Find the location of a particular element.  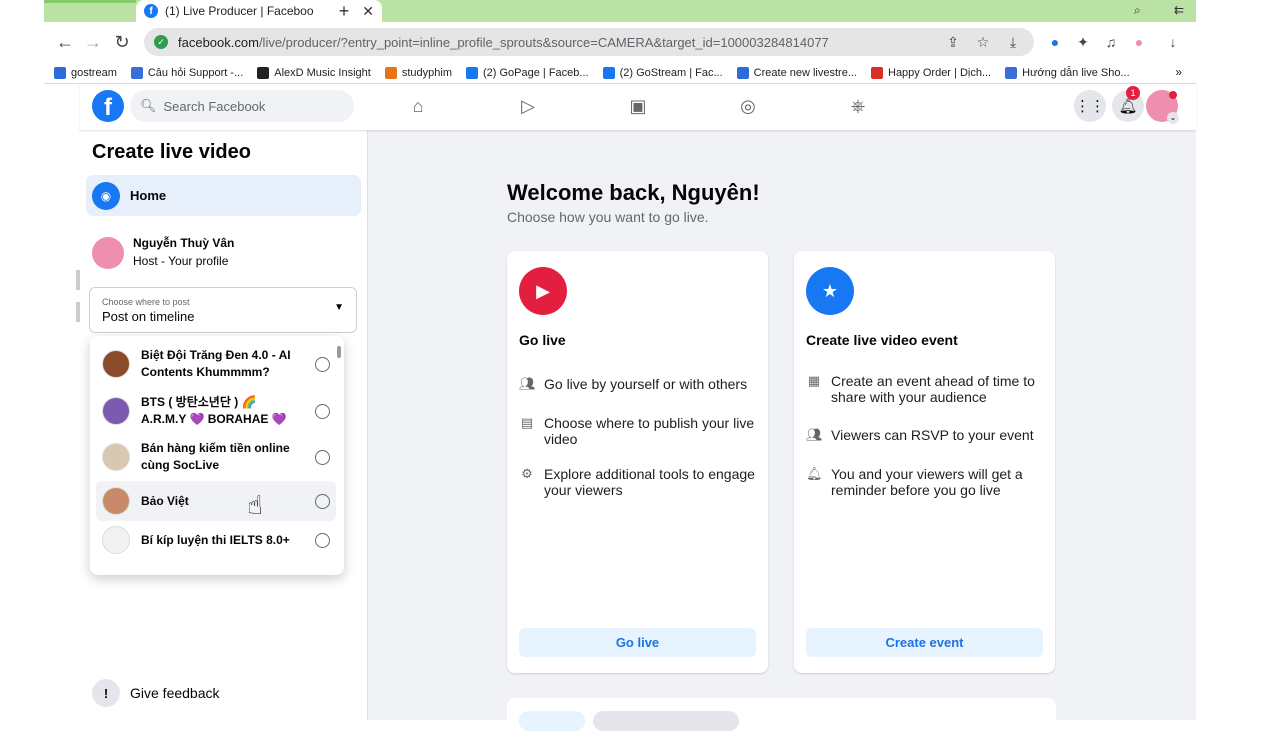

reload-icon: ↻ is located at coordinates (122, 42).